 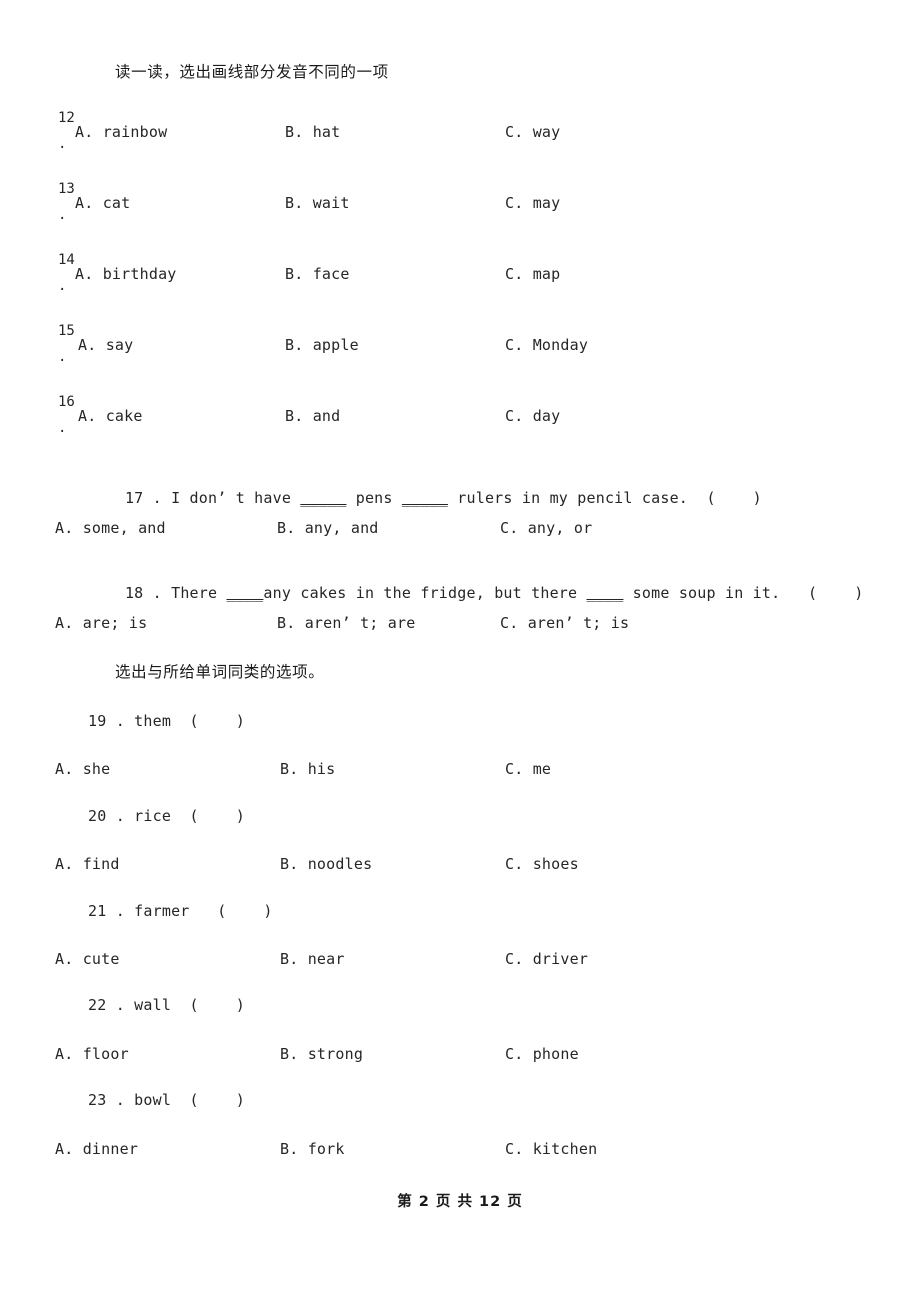 What do you see at coordinates (82, 769) in the screenshot?
I see `option-a-19: A. she` at bounding box center [82, 769].